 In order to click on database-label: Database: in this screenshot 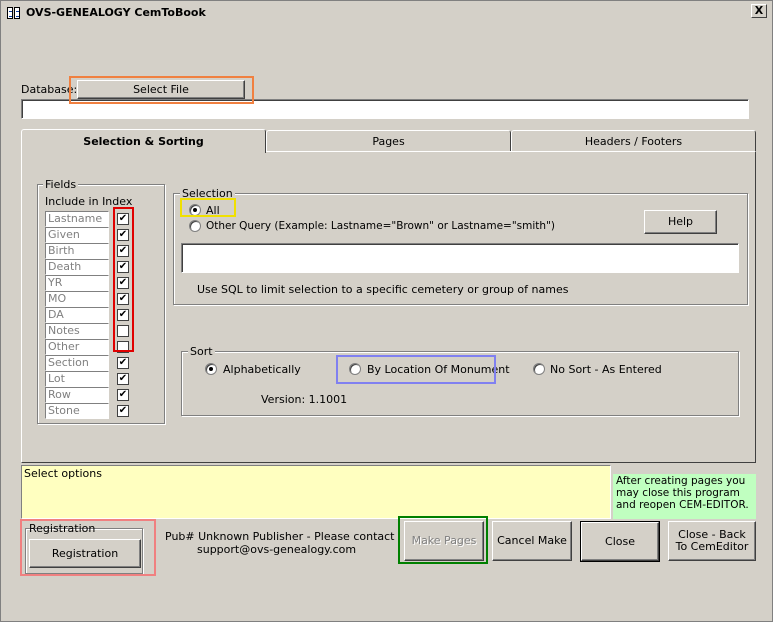, I will do `click(49, 89)`.